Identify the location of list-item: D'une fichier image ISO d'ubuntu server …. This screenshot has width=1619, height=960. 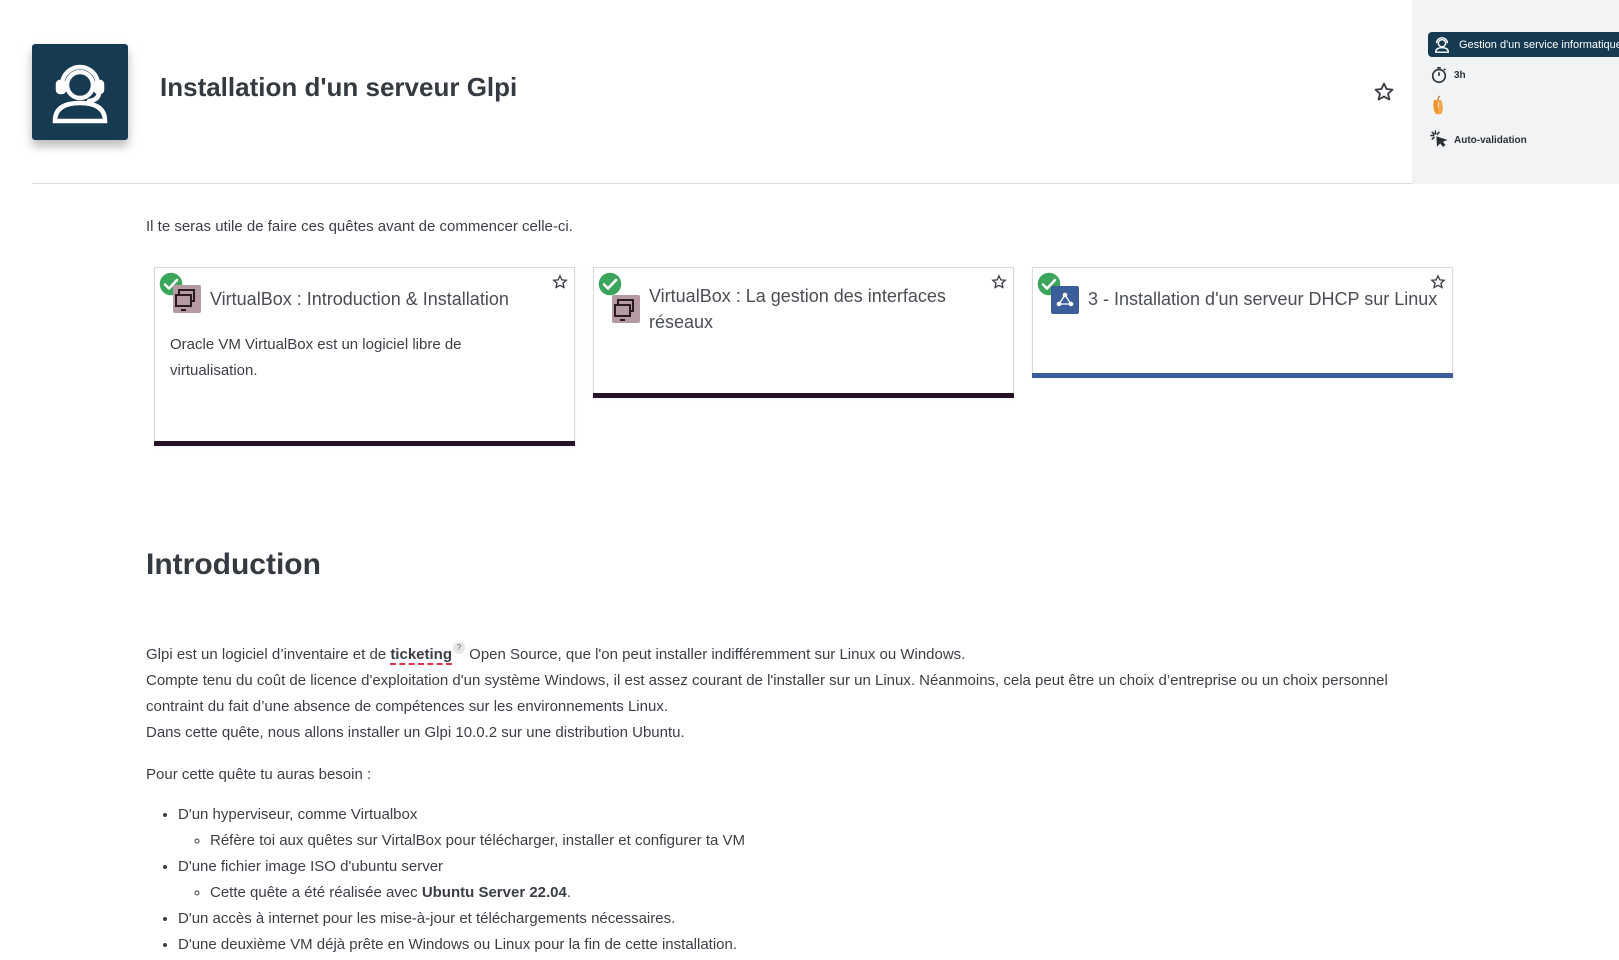
(807, 880).